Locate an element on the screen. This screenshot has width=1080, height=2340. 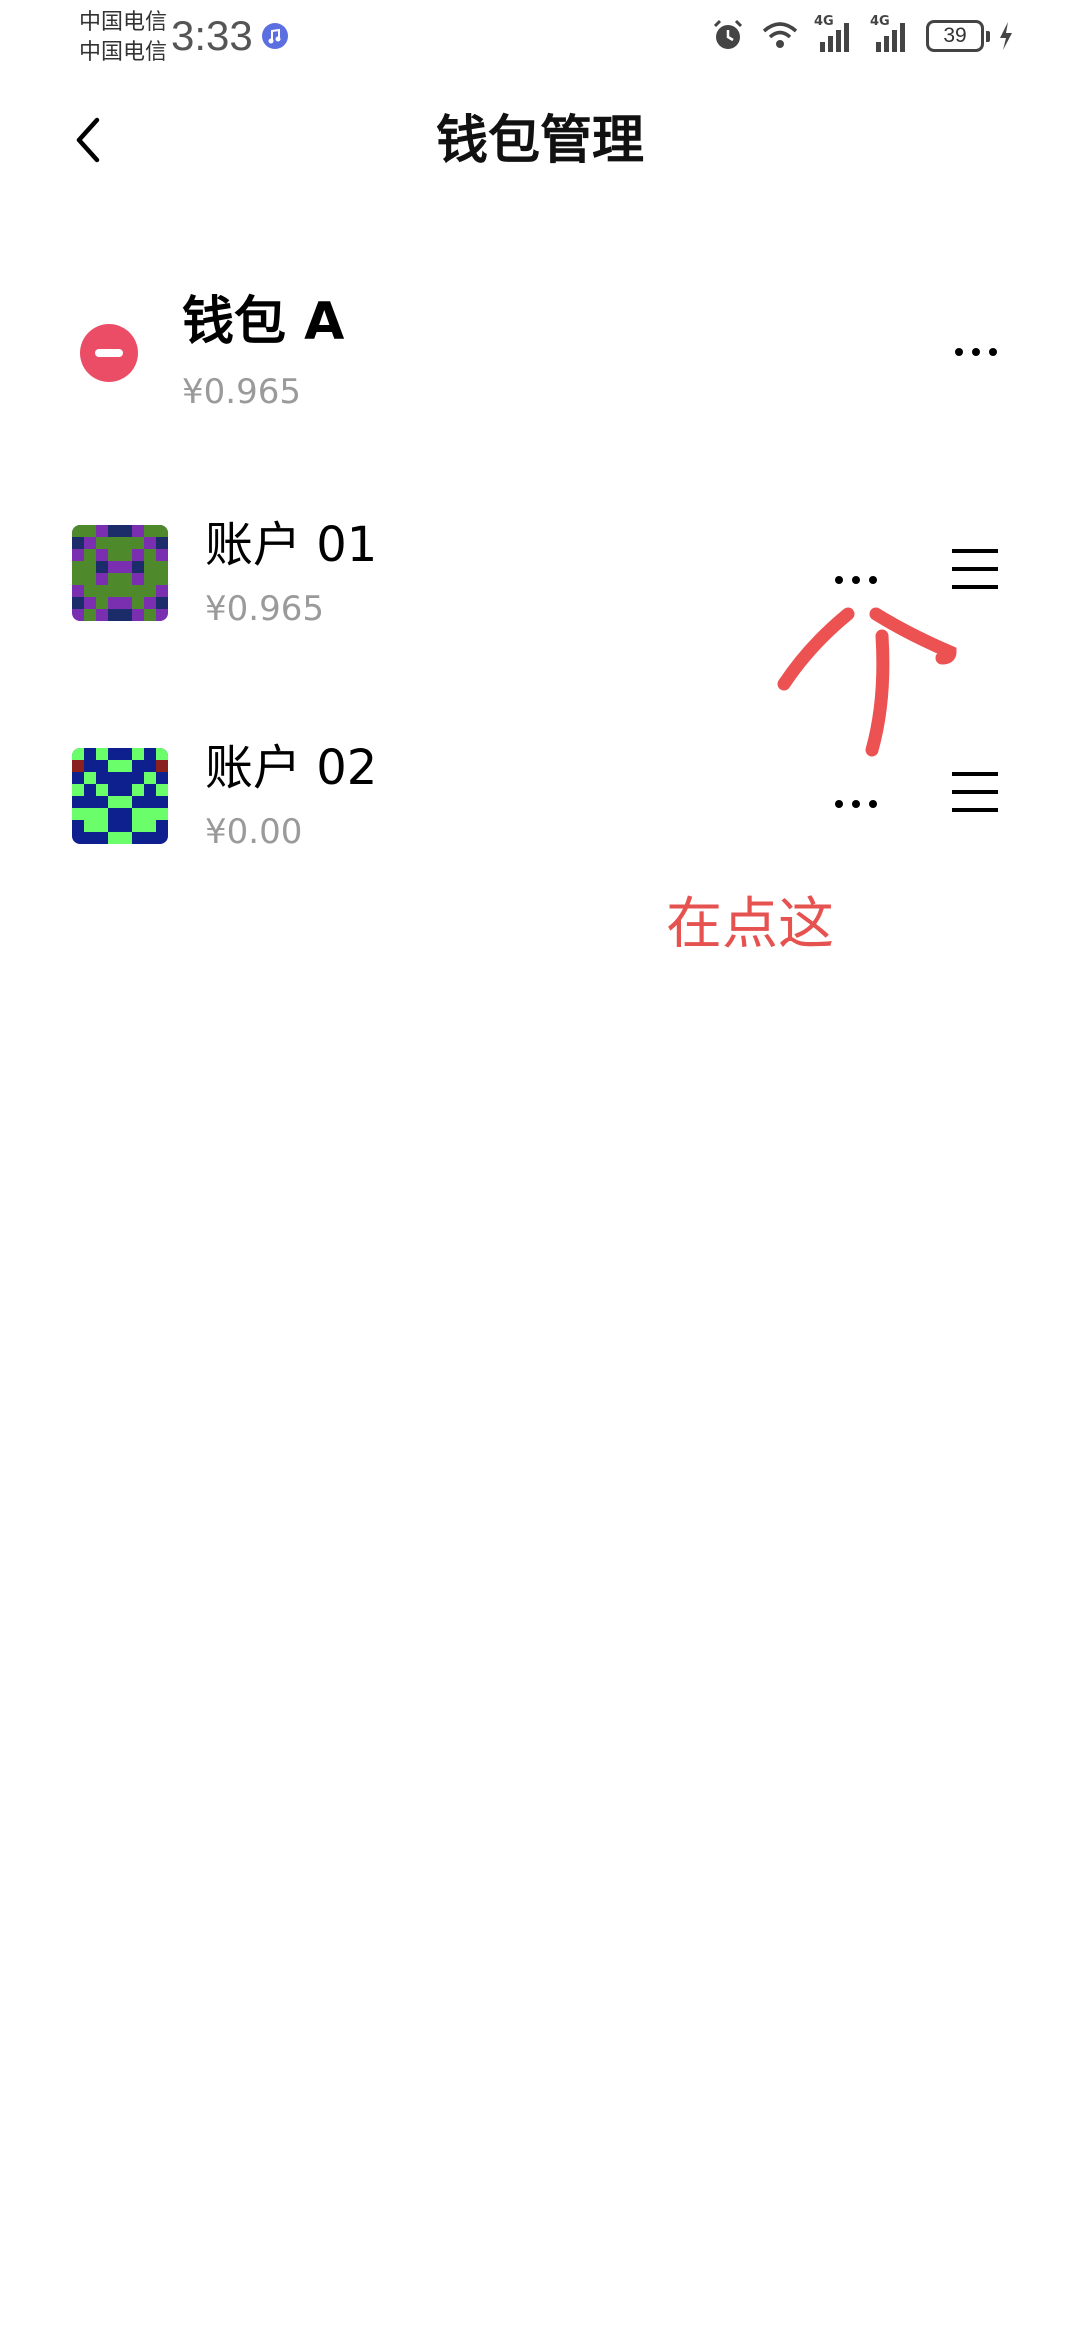
alarm-icon is located at coordinates (728, 34).